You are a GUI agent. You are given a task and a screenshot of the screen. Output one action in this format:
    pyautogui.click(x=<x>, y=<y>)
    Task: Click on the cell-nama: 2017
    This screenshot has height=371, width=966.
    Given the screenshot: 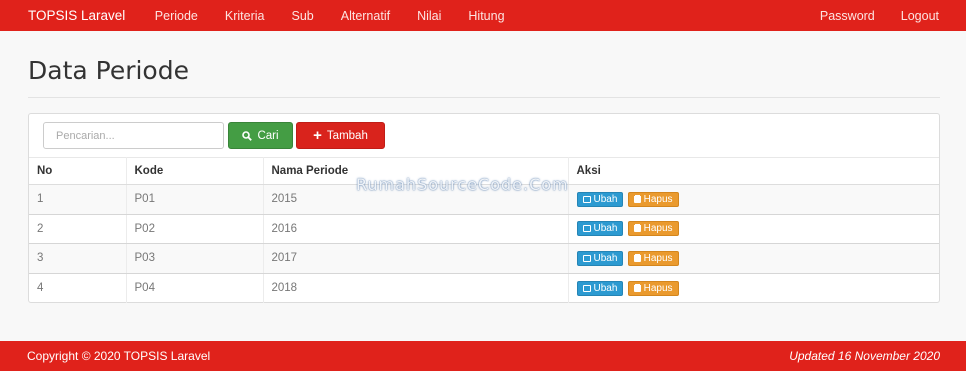 What is the action you would take?
    pyautogui.click(x=416, y=258)
    